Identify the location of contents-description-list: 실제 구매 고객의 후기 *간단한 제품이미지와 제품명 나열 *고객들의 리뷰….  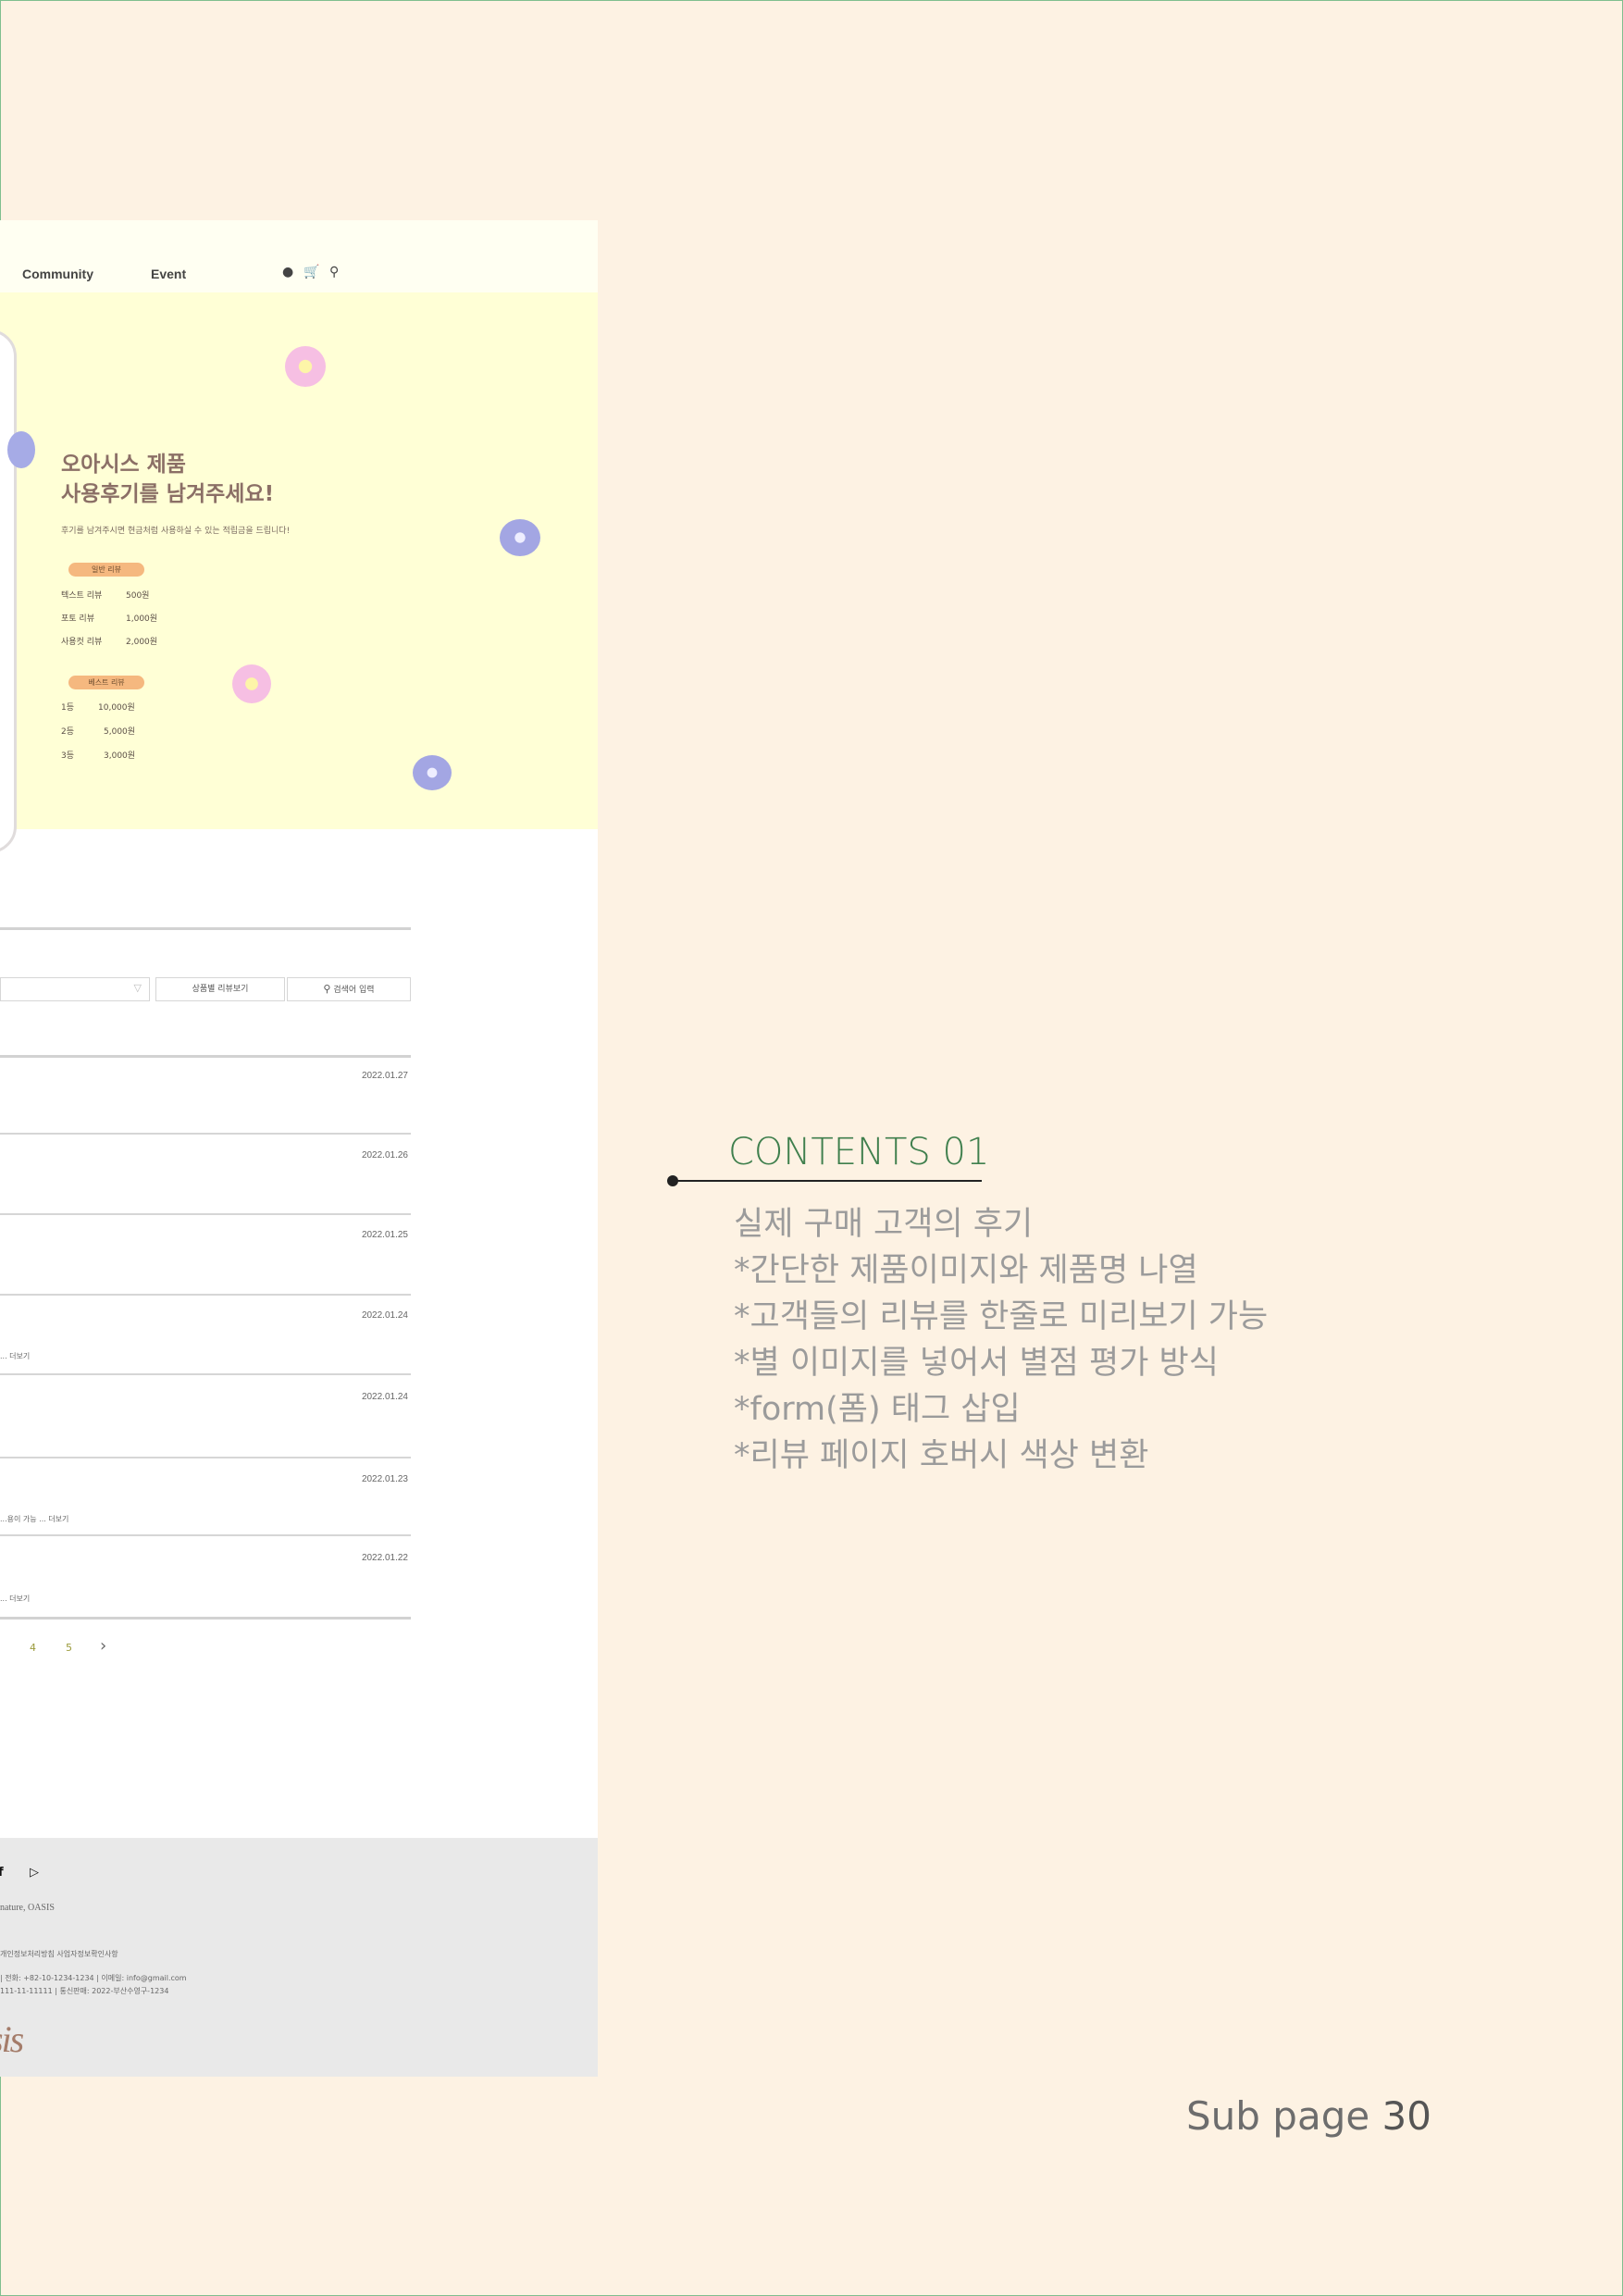
(1001, 1340).